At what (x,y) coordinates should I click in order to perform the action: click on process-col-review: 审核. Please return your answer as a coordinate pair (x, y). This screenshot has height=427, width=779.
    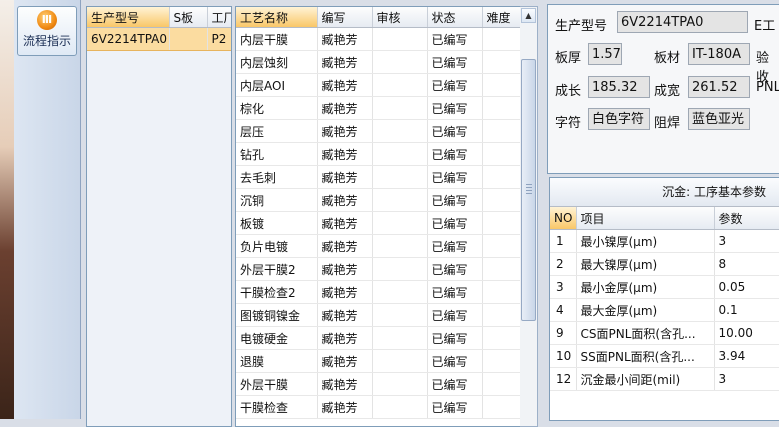
    Looking at the image, I should click on (400, 17).